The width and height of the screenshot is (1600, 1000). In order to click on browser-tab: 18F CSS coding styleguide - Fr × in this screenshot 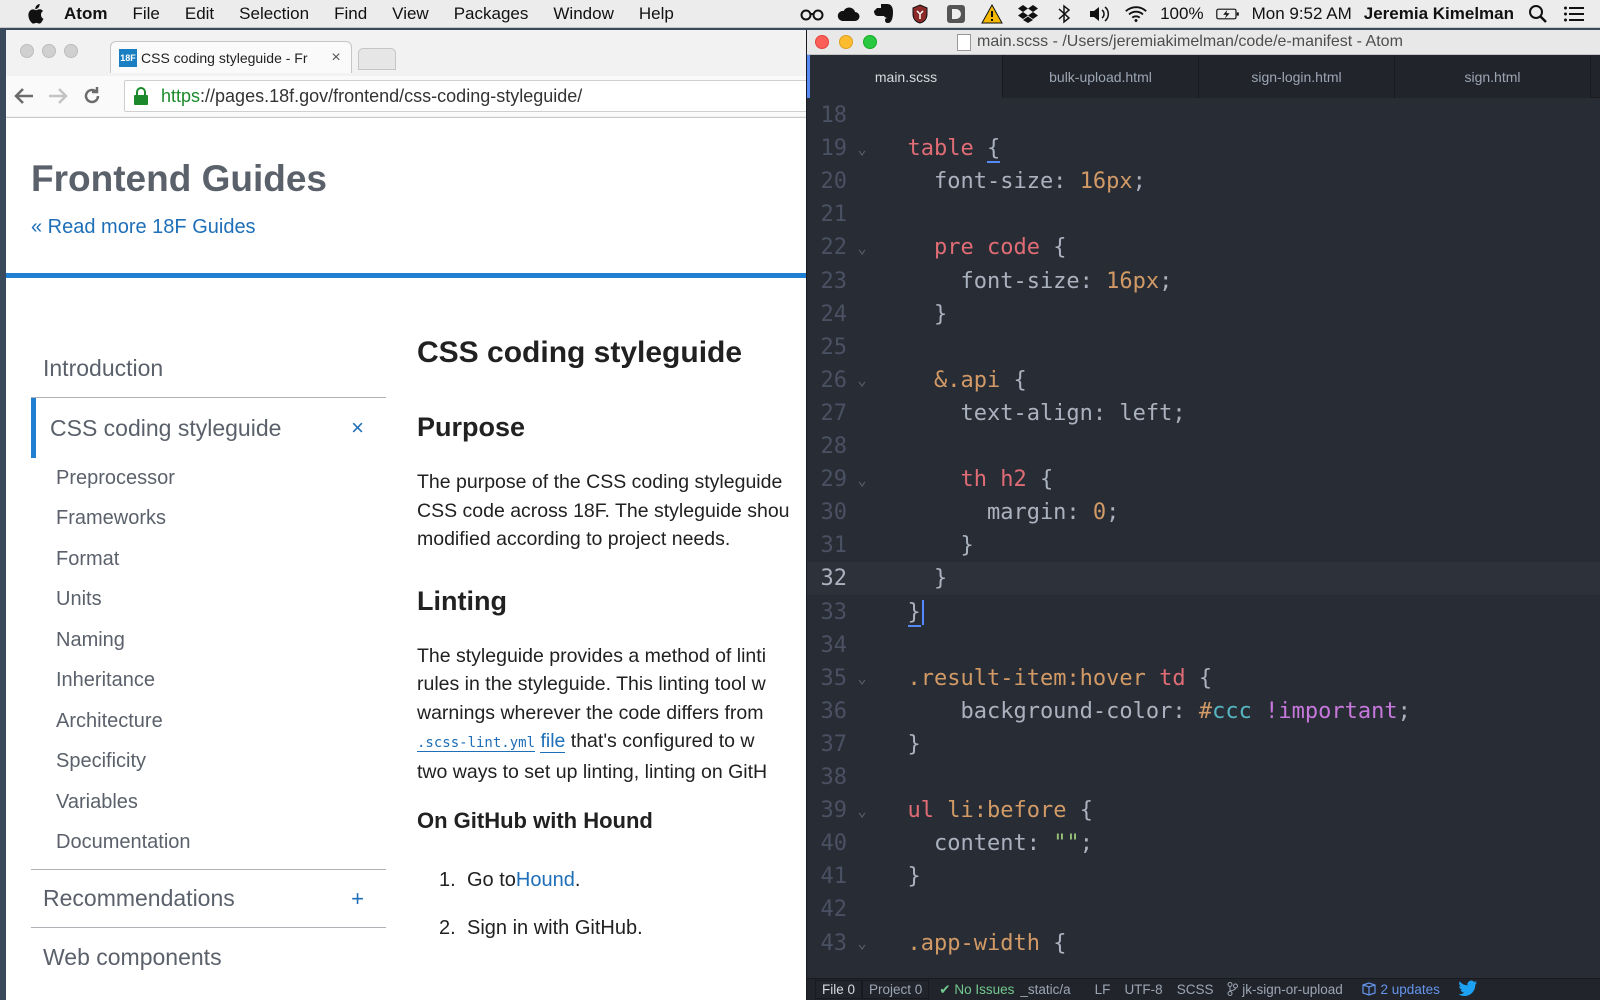, I will do `click(231, 57)`.